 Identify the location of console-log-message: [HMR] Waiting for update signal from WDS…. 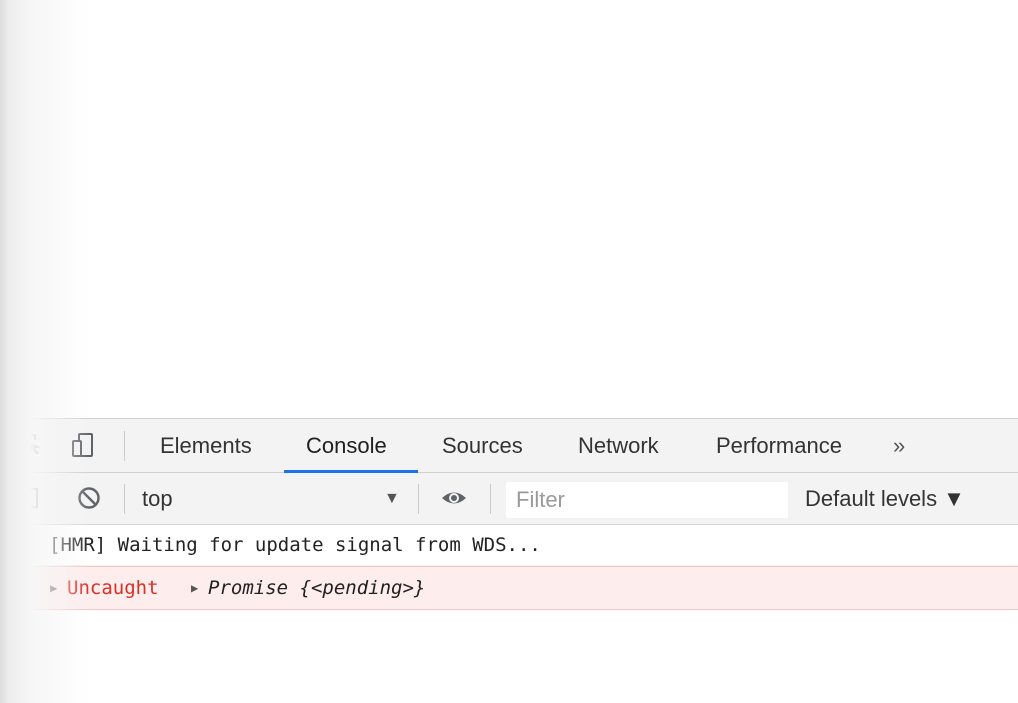
(509, 545).